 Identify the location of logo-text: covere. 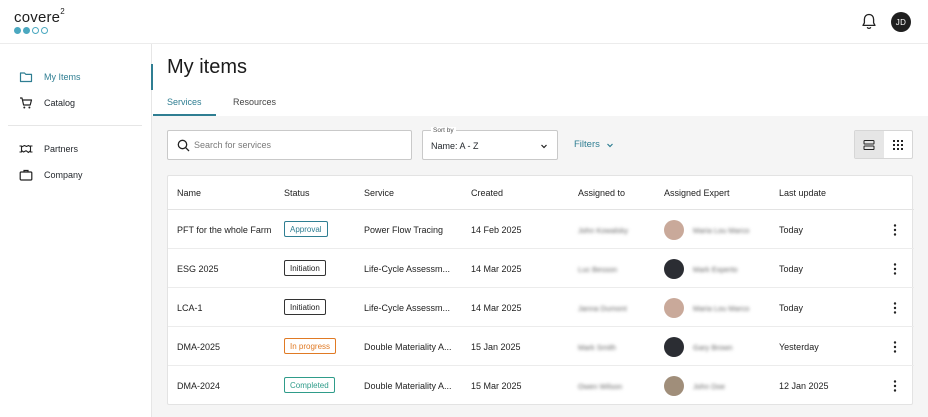
(37, 17).